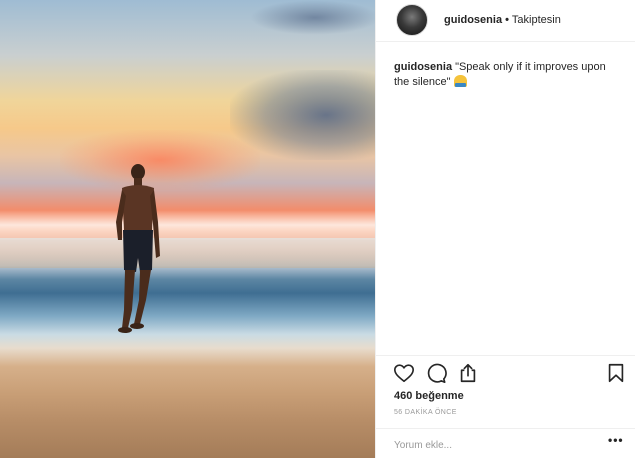 The image size is (635, 458). What do you see at coordinates (423, 67) in the screenshot?
I see `caption-username-link: guidosenia` at bounding box center [423, 67].